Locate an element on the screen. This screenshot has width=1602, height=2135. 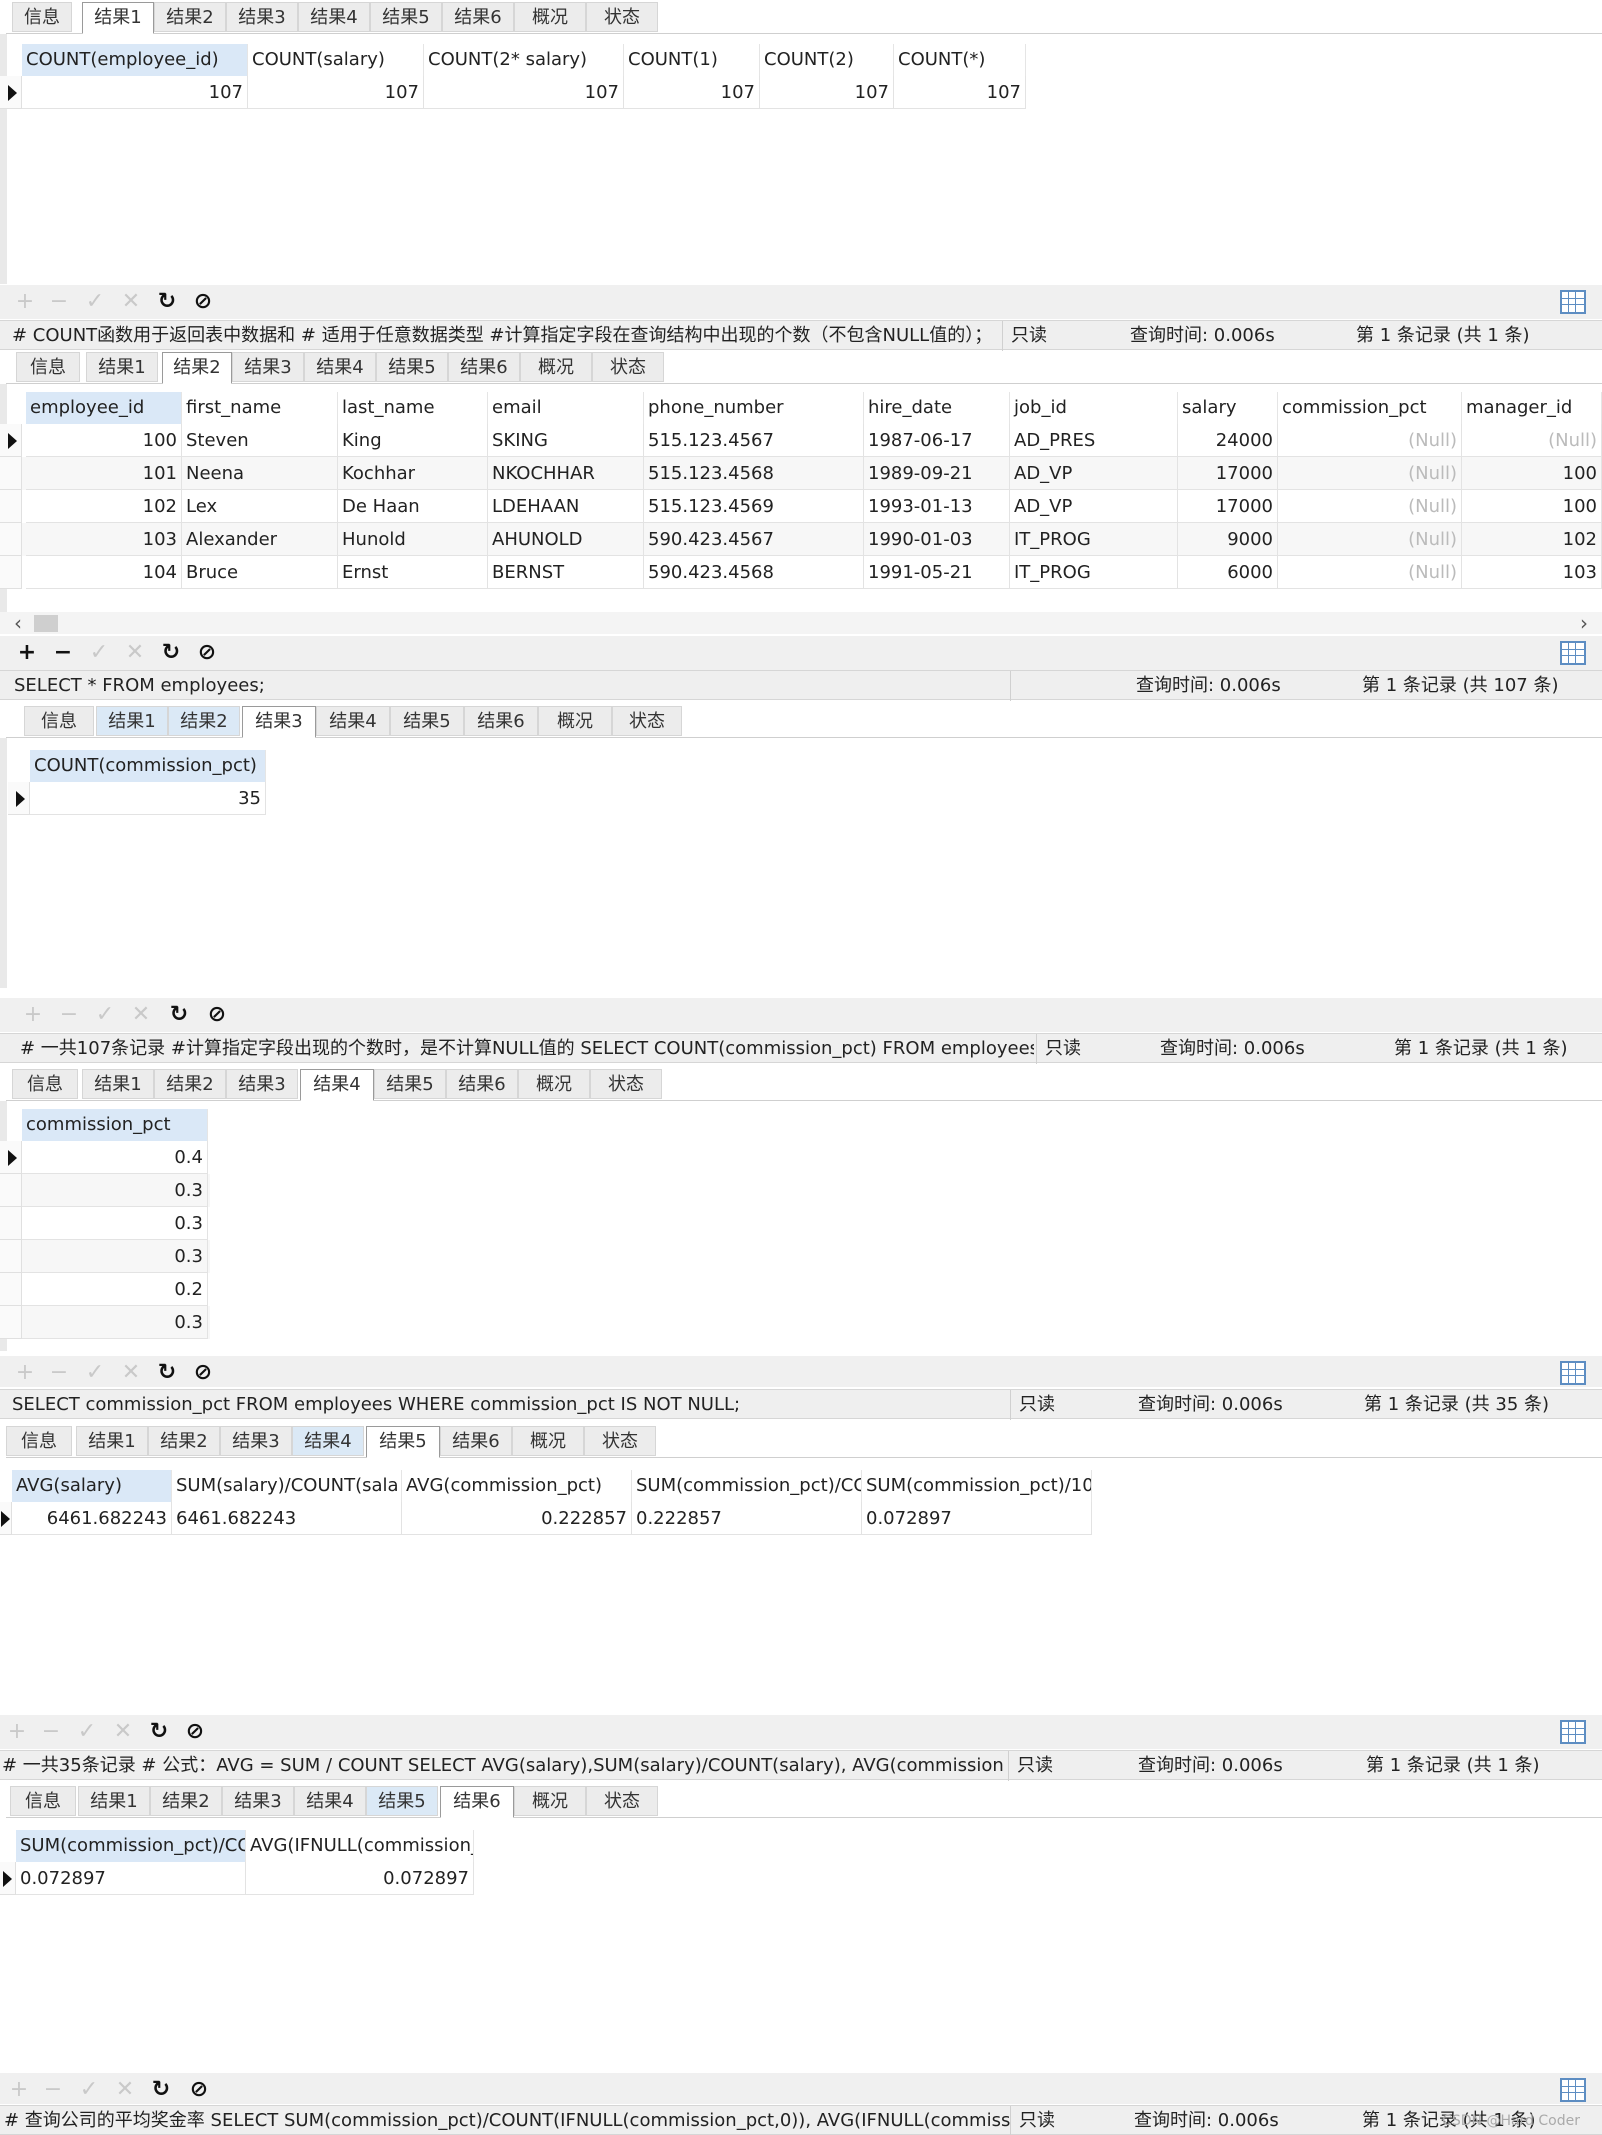
column-header: SUM(commission_pct)/CC is located at coordinates (747, 1486).